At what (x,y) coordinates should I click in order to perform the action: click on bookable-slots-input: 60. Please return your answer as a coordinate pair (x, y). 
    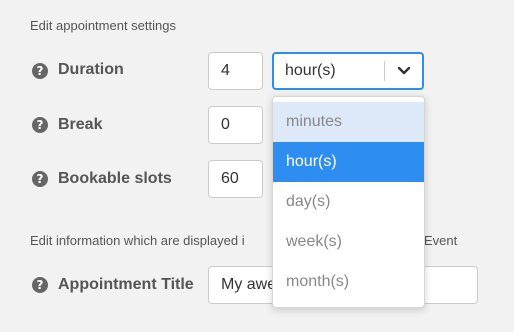
    Looking at the image, I should click on (235, 179).